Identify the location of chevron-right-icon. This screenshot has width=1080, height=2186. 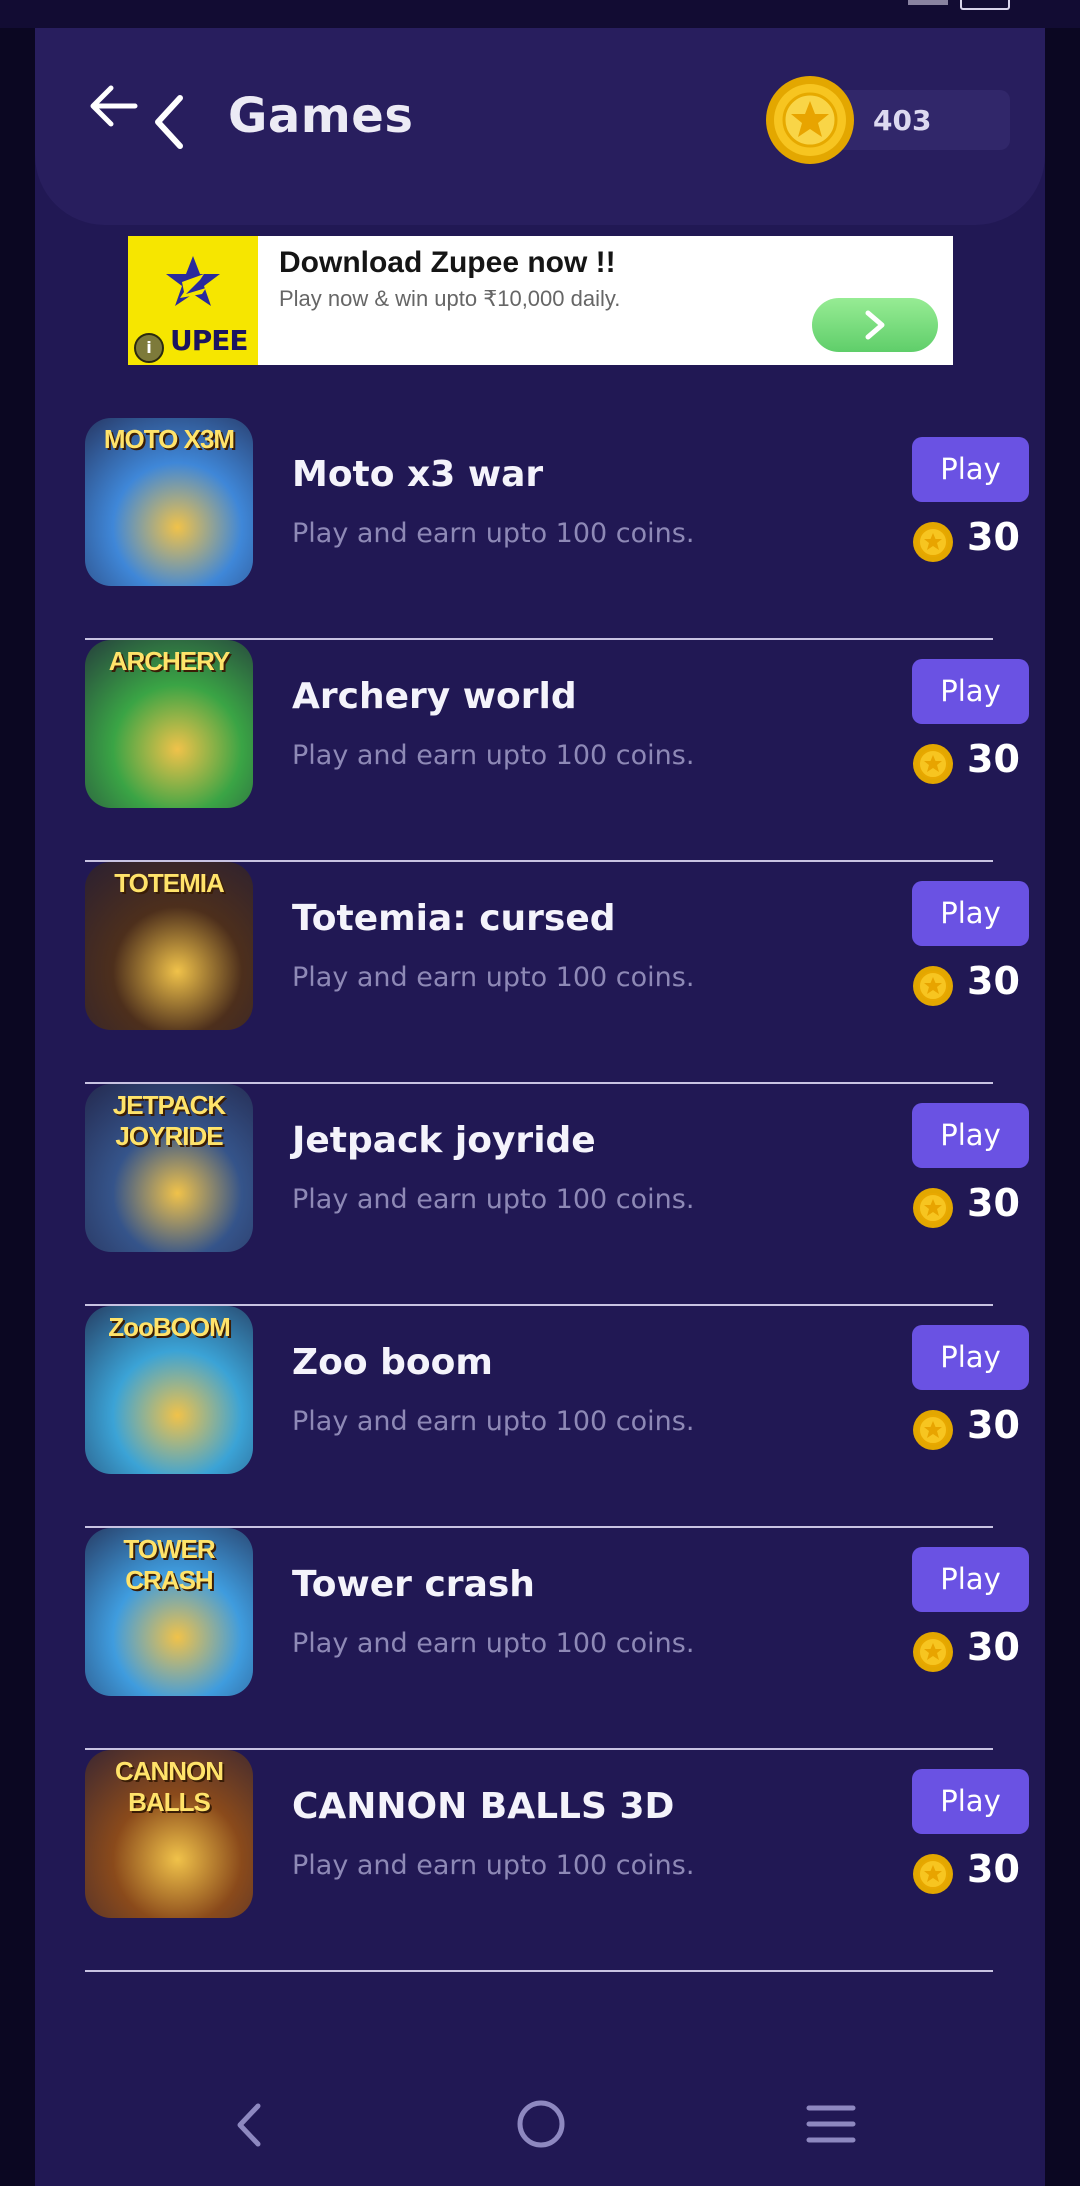
(875, 325).